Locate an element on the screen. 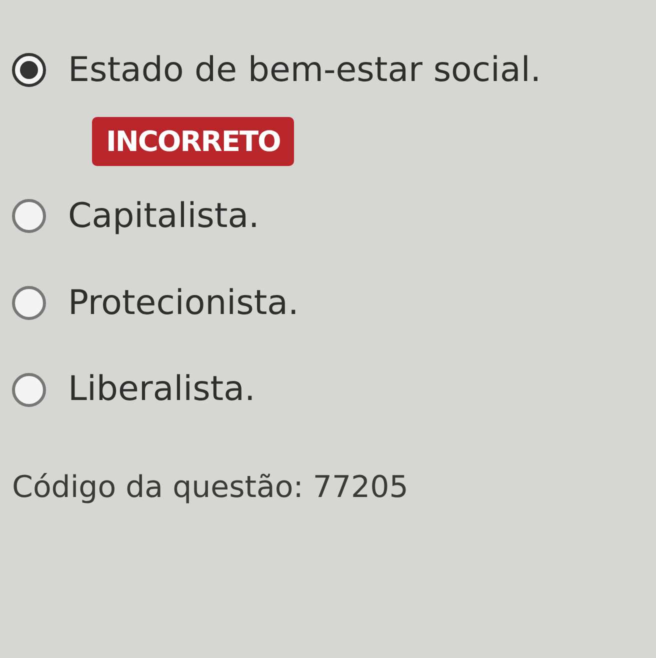  incorrect-badge: INCORRETO is located at coordinates (193, 141).